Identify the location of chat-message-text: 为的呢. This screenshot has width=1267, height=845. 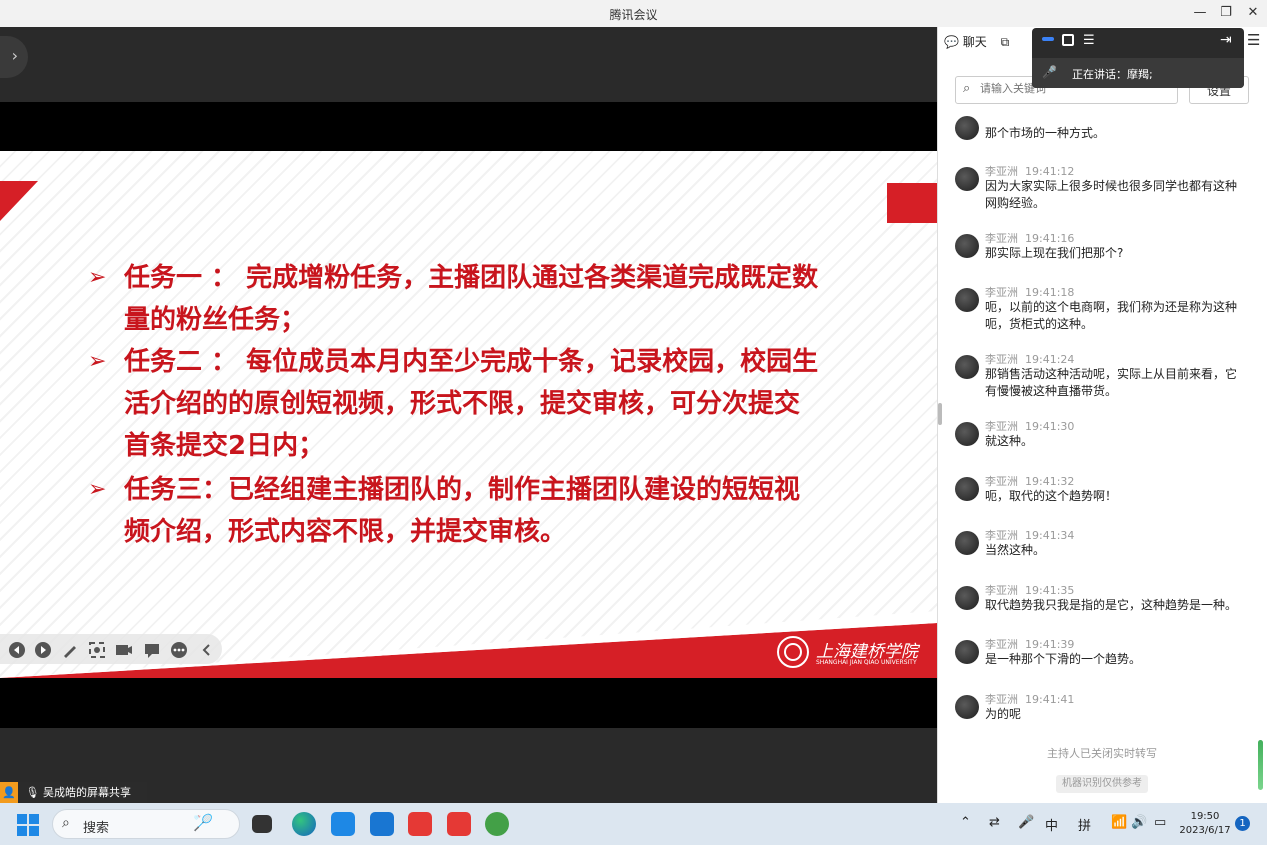
(1003, 714).